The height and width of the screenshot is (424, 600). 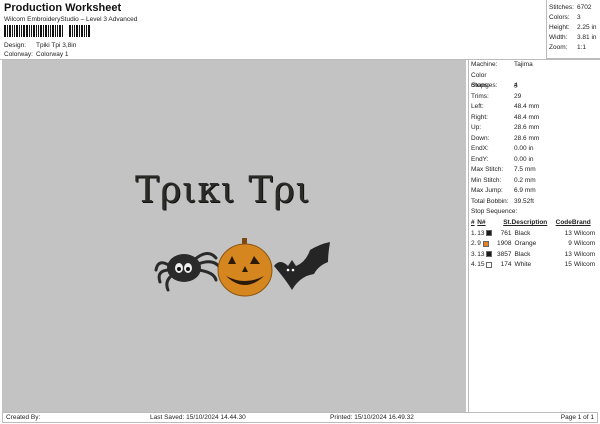 I want to click on summary-value: 2.25 in, so click(x=587, y=27).